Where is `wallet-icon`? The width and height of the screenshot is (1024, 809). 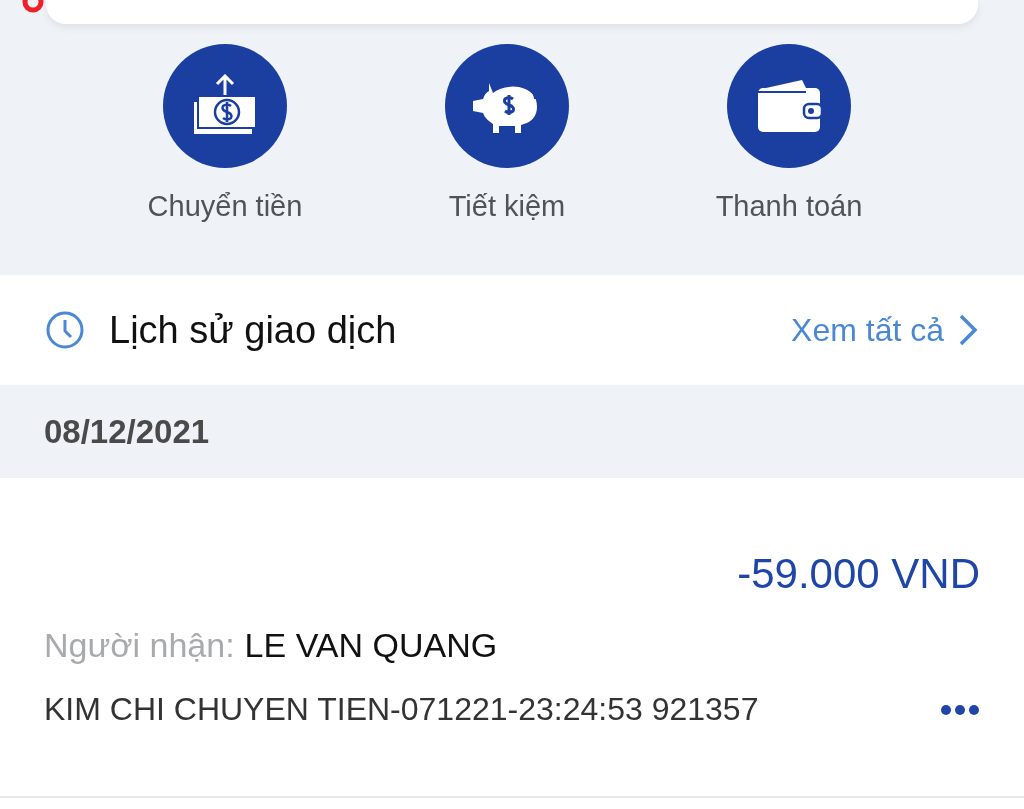 wallet-icon is located at coordinates (789, 106).